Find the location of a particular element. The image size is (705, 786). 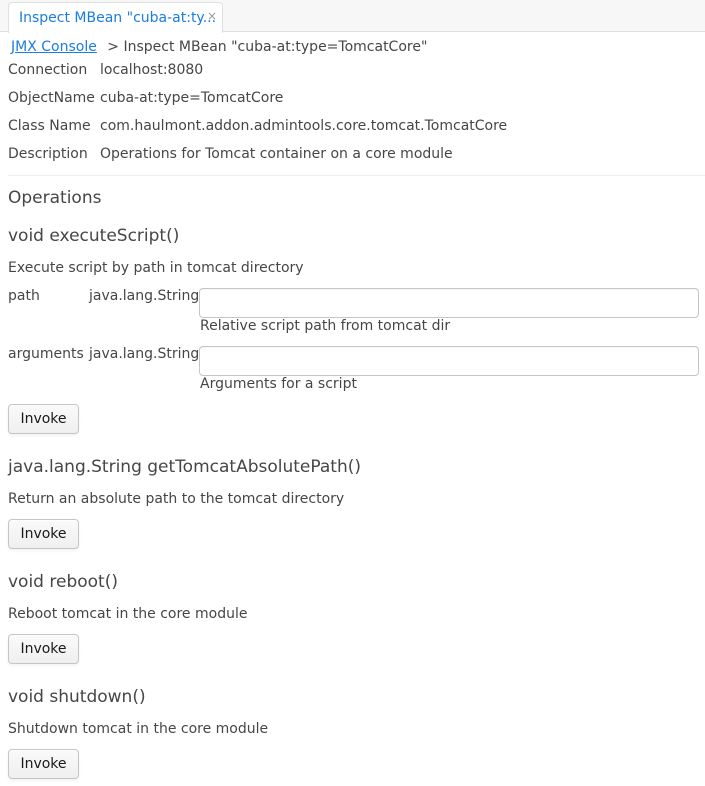

operations-heading: Operations is located at coordinates (55, 198).